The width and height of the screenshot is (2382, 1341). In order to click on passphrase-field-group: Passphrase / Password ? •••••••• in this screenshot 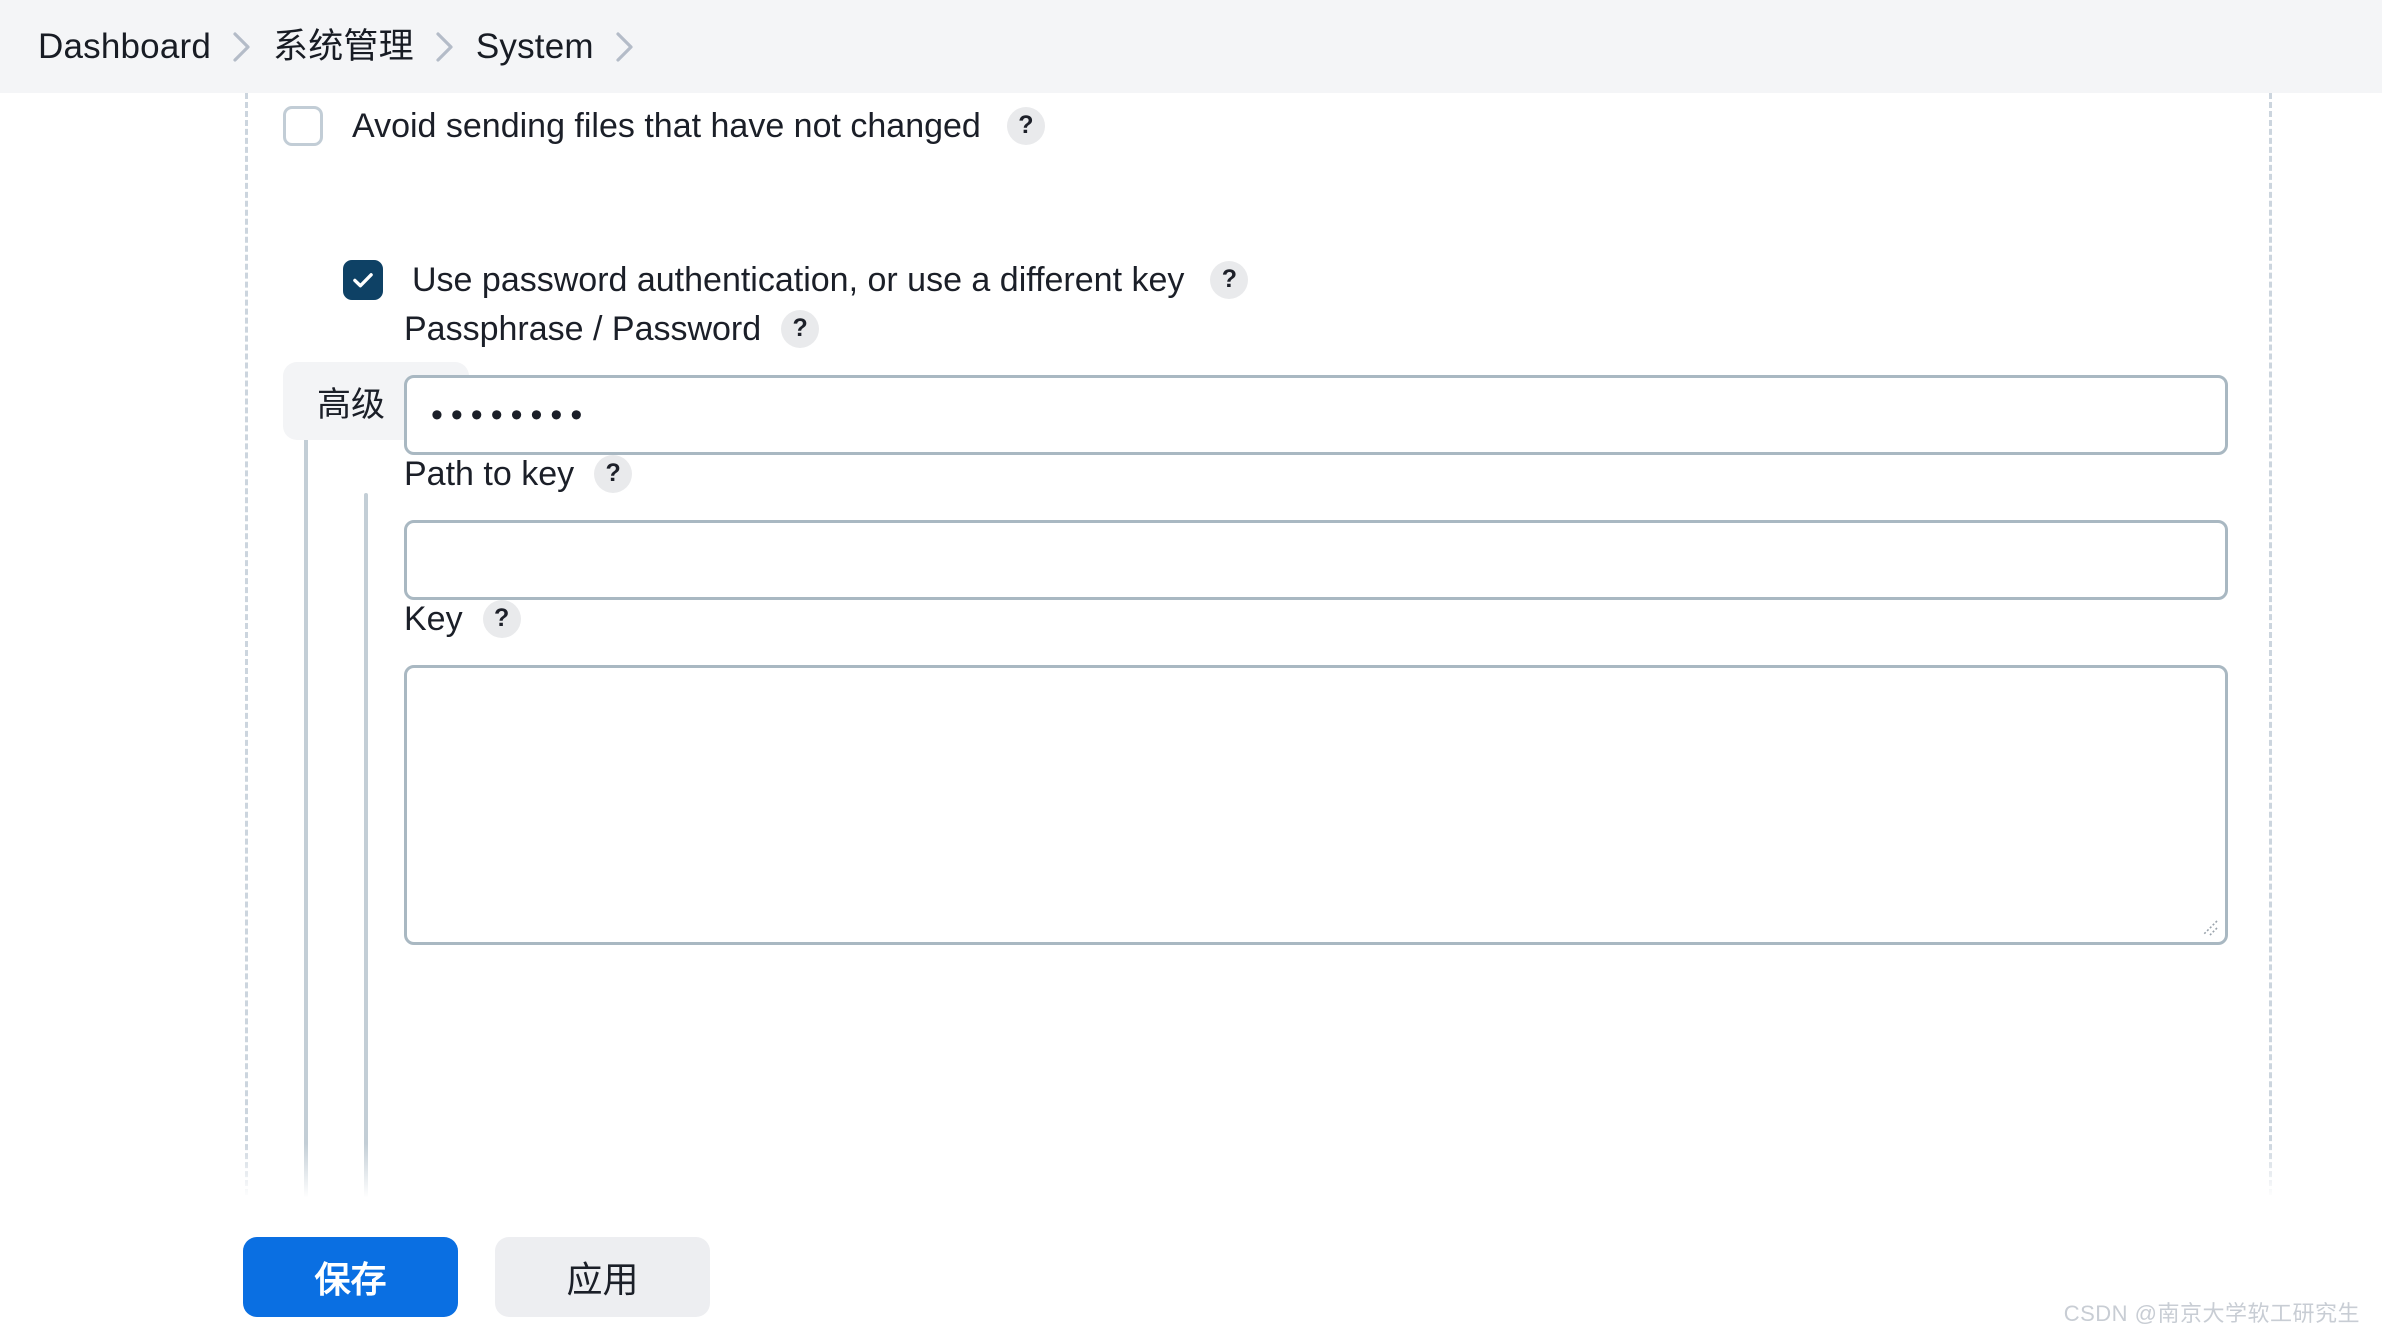, I will do `click(1316, 382)`.